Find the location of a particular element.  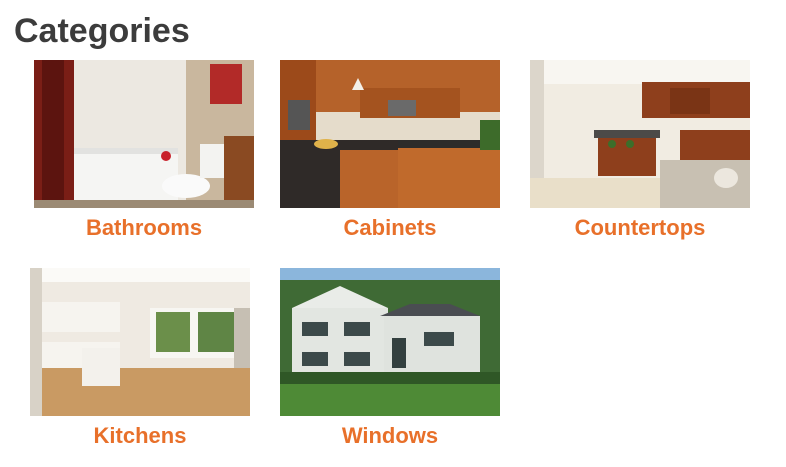

kitchens-photo is located at coordinates (140, 342).